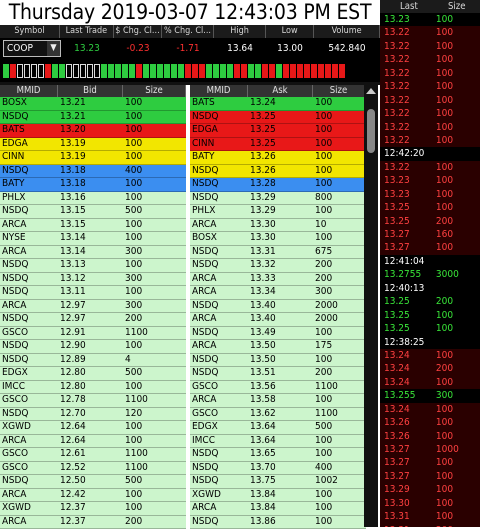 The width and height of the screenshot is (480, 529). Describe the element at coordinates (93, 455) in the screenshot. I see `bid-row: GSCO12.611100` at that location.